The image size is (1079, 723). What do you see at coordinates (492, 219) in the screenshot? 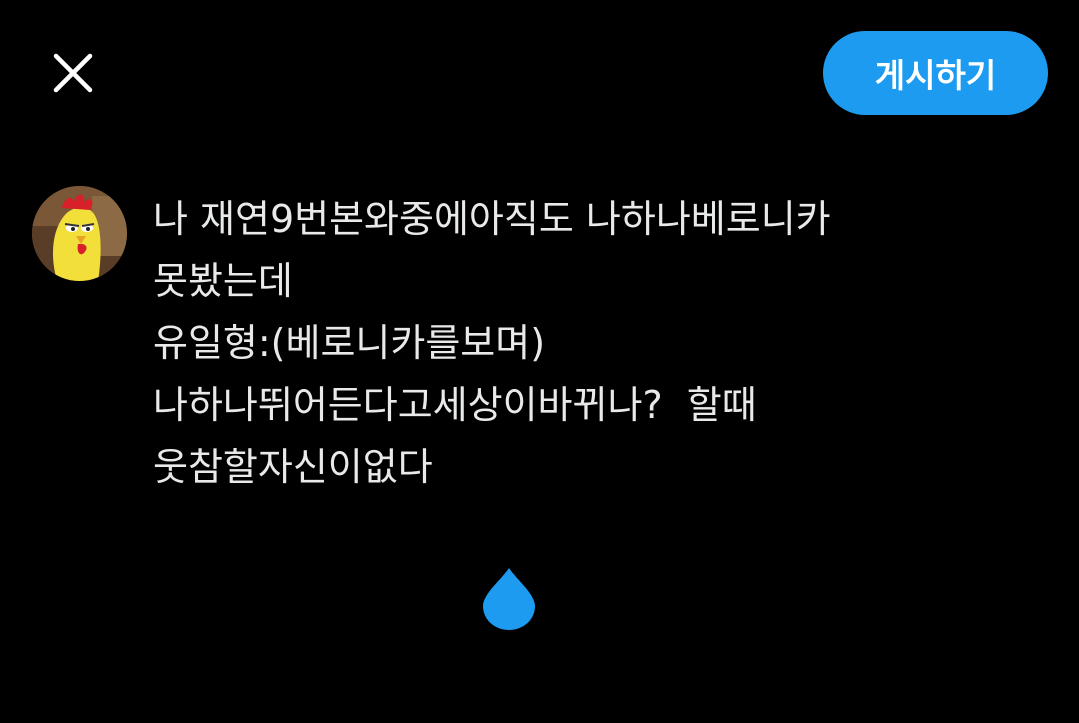
I see `compose-text-line: 나 재연9번본와중에아직도 나하나베로니카` at bounding box center [492, 219].